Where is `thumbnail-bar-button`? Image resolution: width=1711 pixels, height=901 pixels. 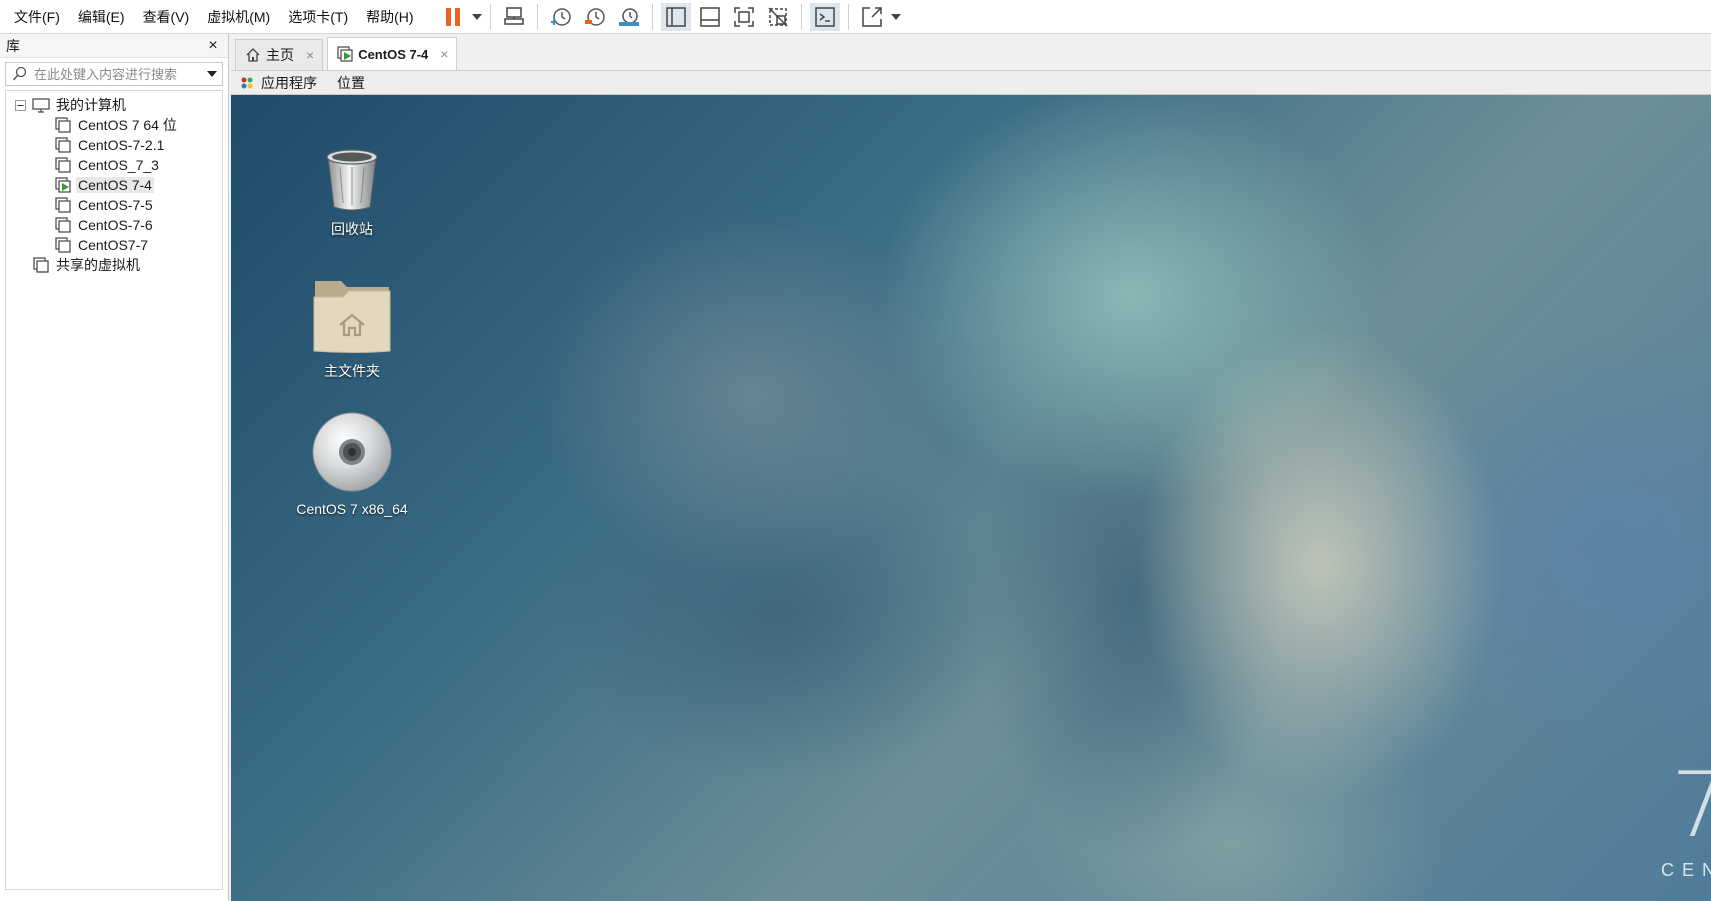 thumbnail-bar-button is located at coordinates (710, 17).